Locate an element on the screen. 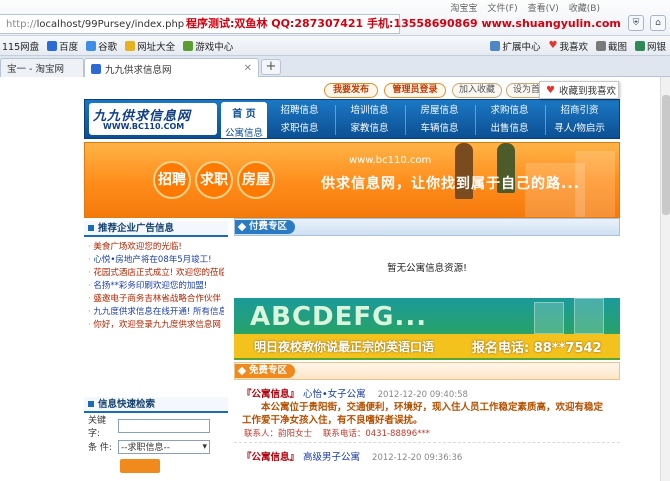 This screenshot has height=481, width=670. banner-url: www.bc110.com is located at coordinates (390, 160).